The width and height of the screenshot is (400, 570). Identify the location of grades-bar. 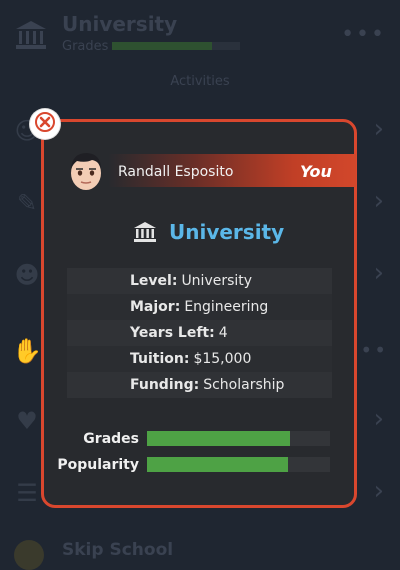
(238, 438).